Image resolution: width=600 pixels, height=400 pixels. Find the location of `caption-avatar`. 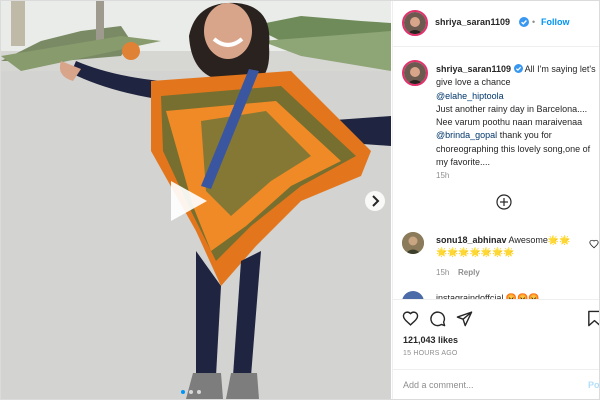

caption-avatar is located at coordinates (415, 73).